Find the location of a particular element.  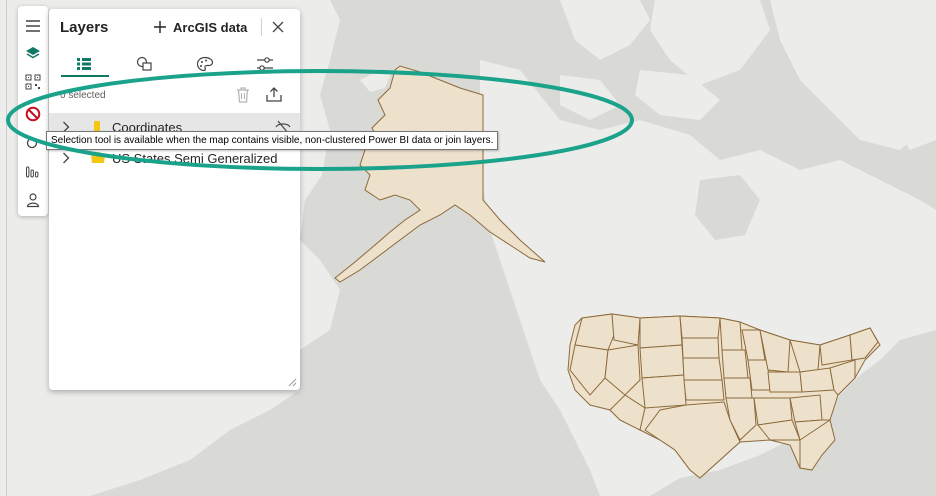

search-location-button is located at coordinates (33, 144).